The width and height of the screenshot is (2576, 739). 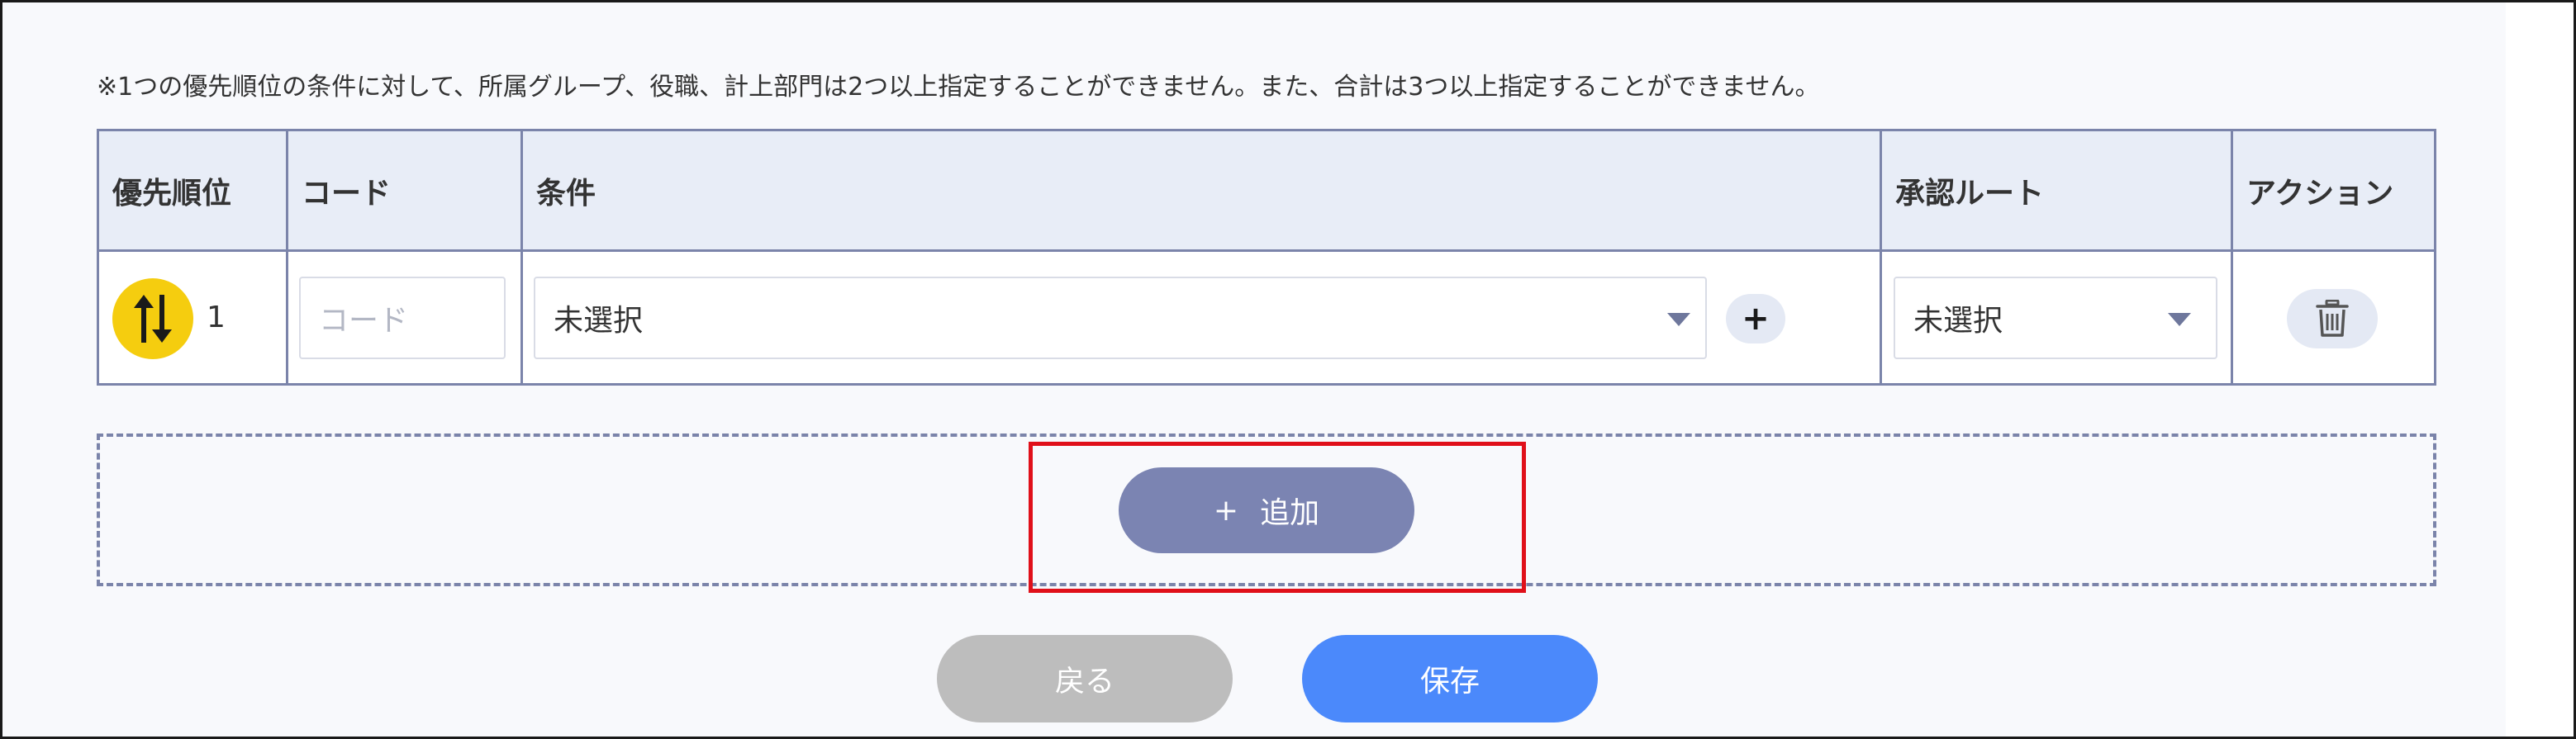 I want to click on right-margin, so click(x=2540, y=369).